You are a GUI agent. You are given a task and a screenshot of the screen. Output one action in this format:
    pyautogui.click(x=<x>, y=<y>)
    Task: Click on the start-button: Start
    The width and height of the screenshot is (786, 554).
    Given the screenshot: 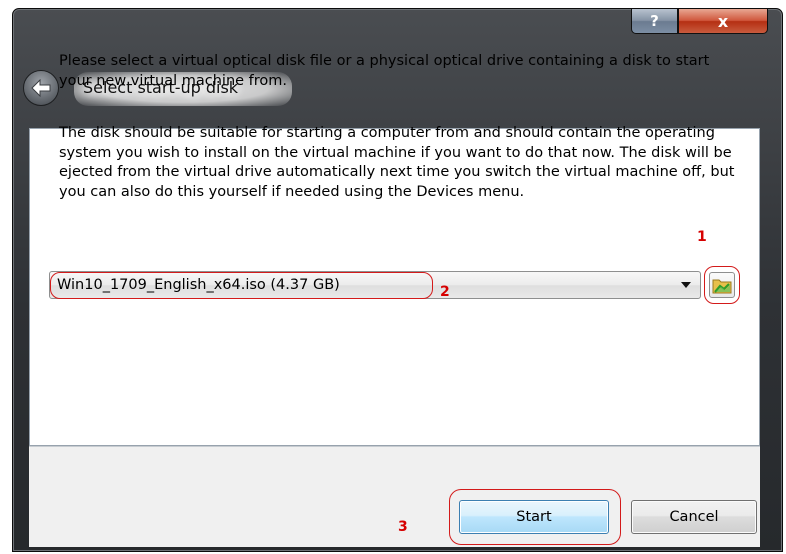 What is the action you would take?
    pyautogui.click(x=534, y=517)
    